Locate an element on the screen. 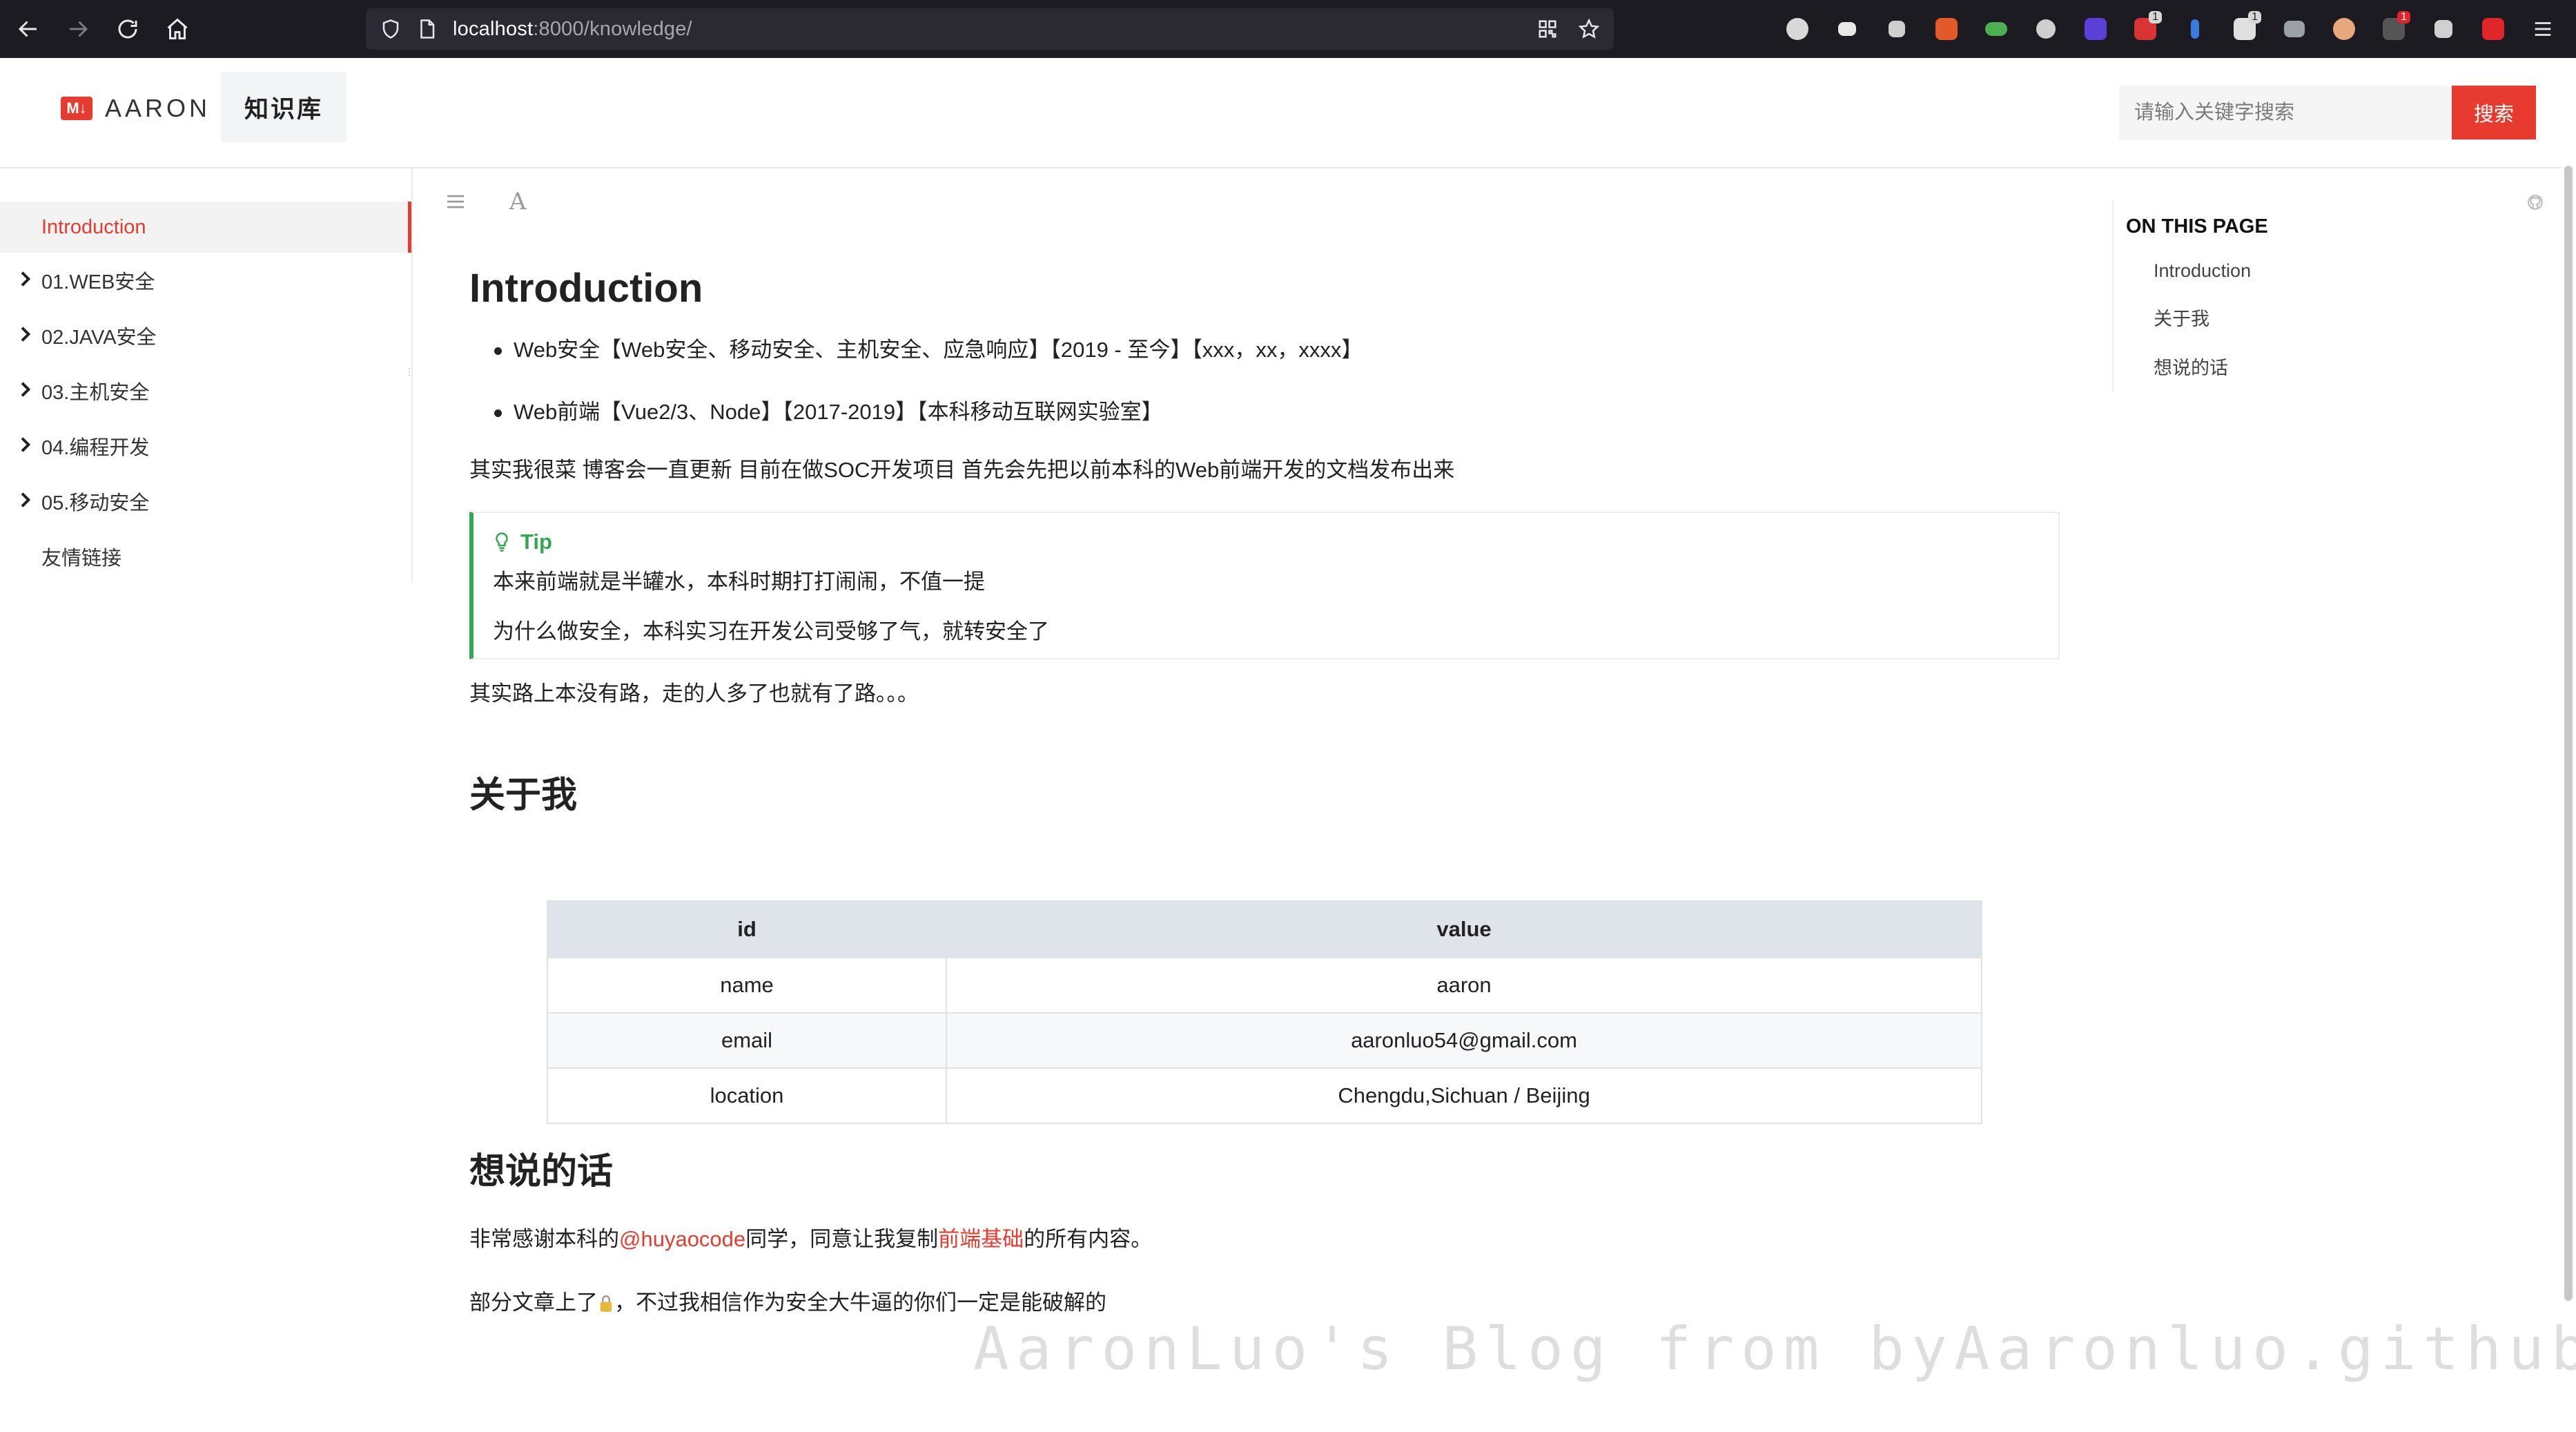  sidebar-item-label: Introduction is located at coordinates (93, 226).